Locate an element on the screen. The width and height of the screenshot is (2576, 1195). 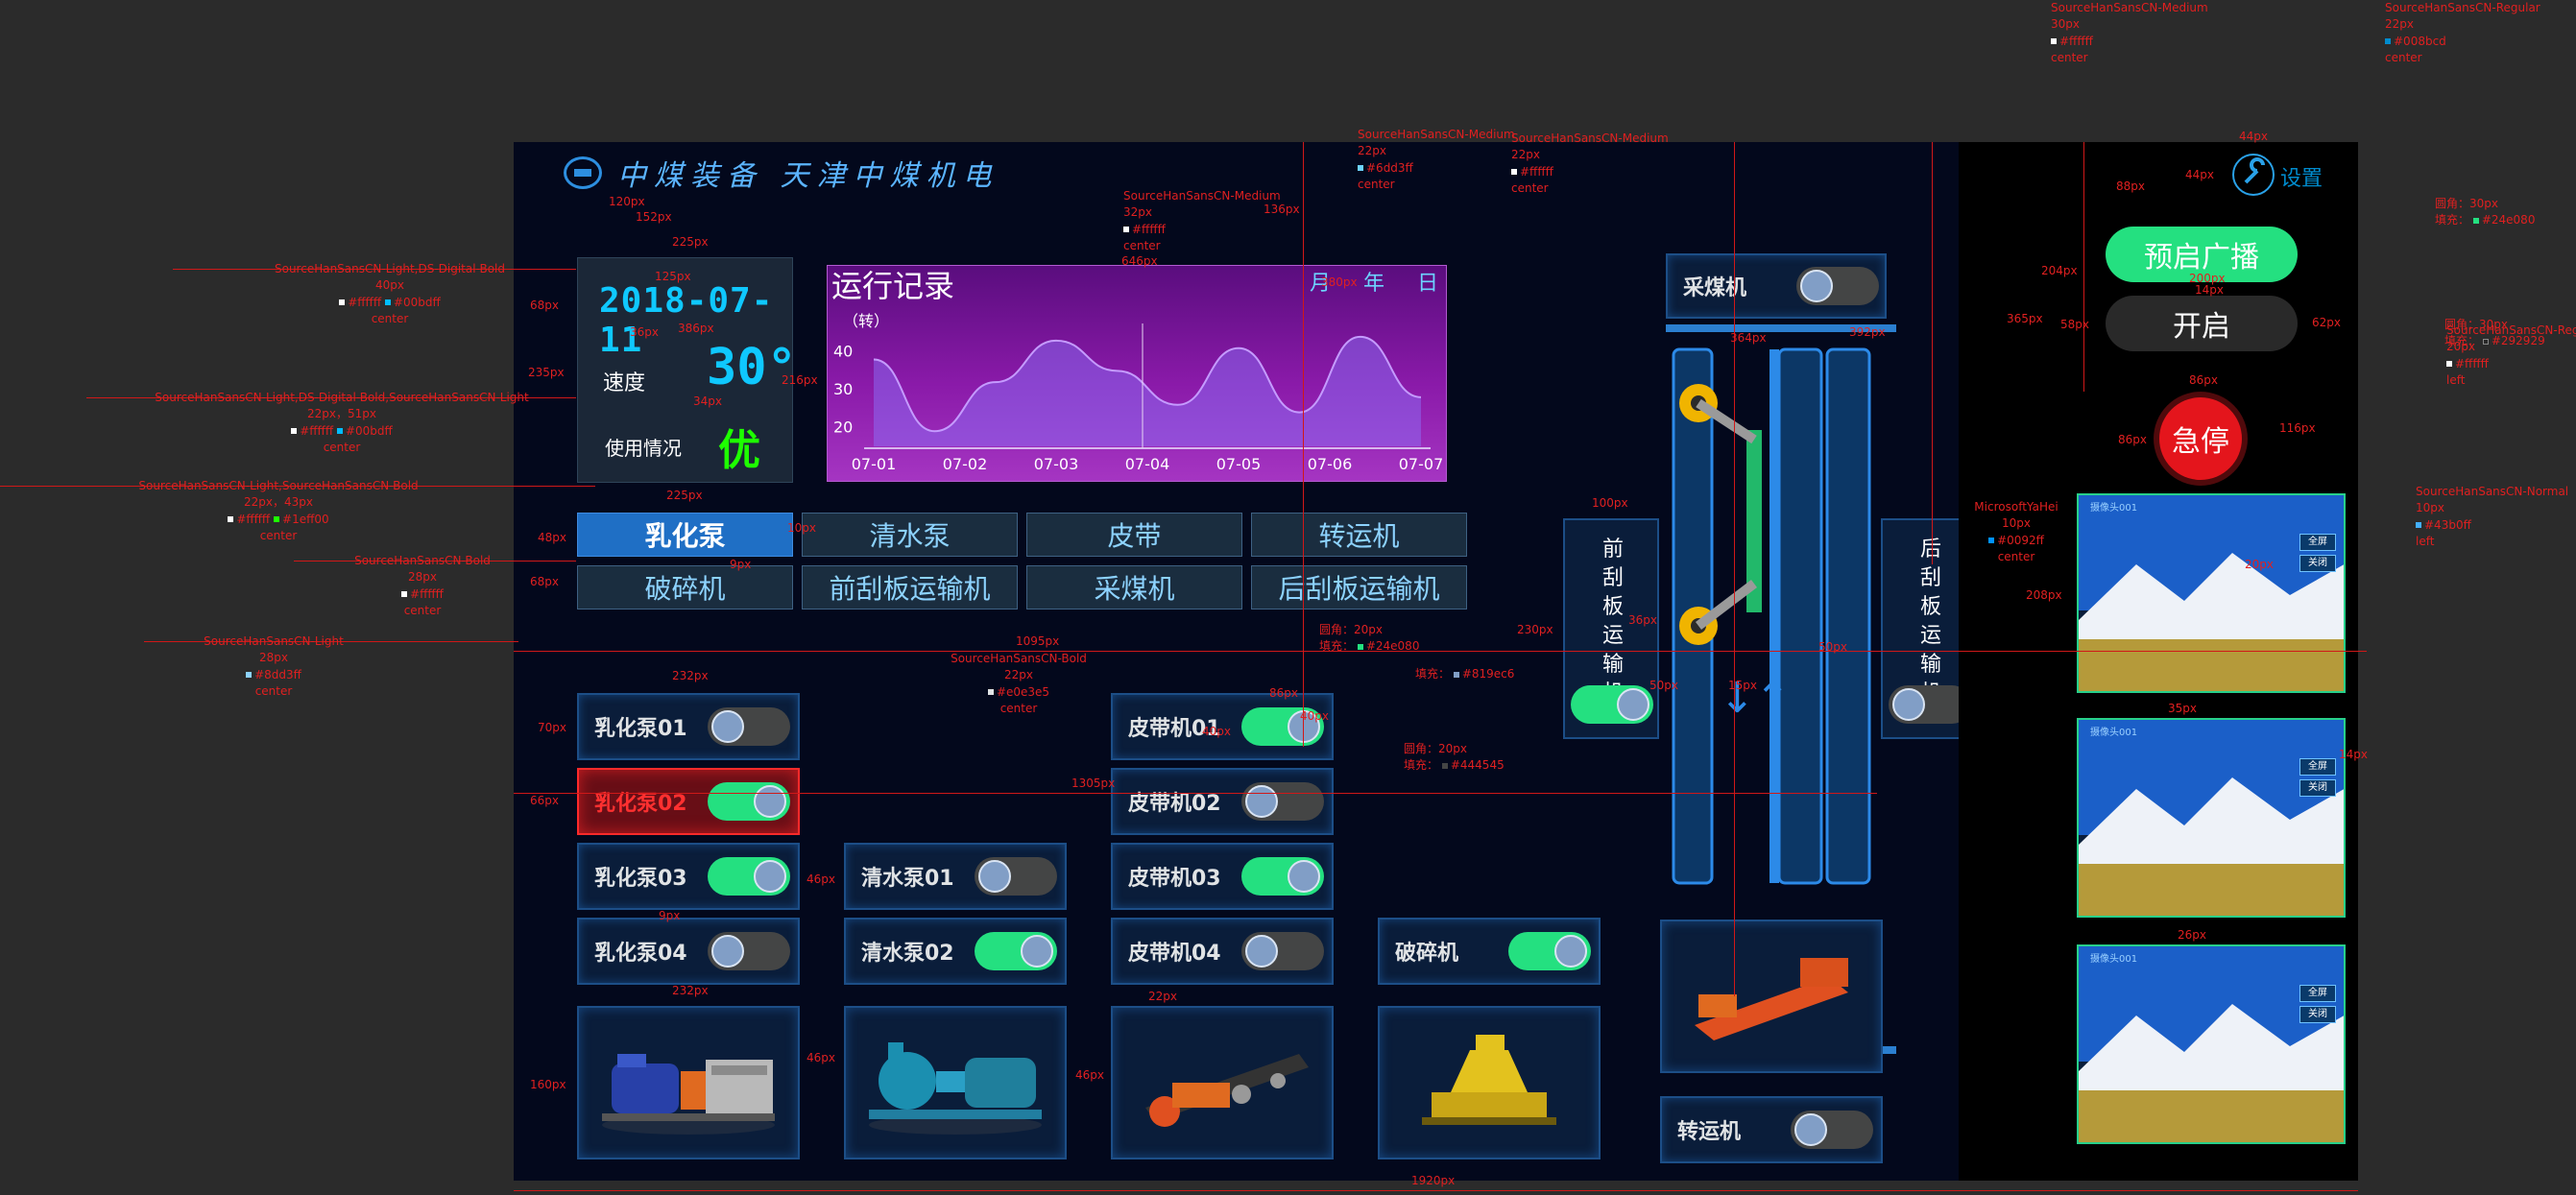
tab-crusher: 破碎机 is located at coordinates (685, 587).